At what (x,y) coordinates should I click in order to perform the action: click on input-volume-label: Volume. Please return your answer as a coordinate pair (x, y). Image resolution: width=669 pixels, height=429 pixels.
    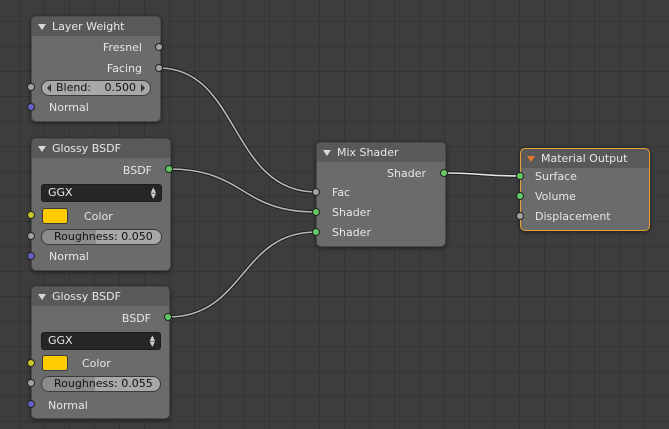
    Looking at the image, I should click on (555, 196).